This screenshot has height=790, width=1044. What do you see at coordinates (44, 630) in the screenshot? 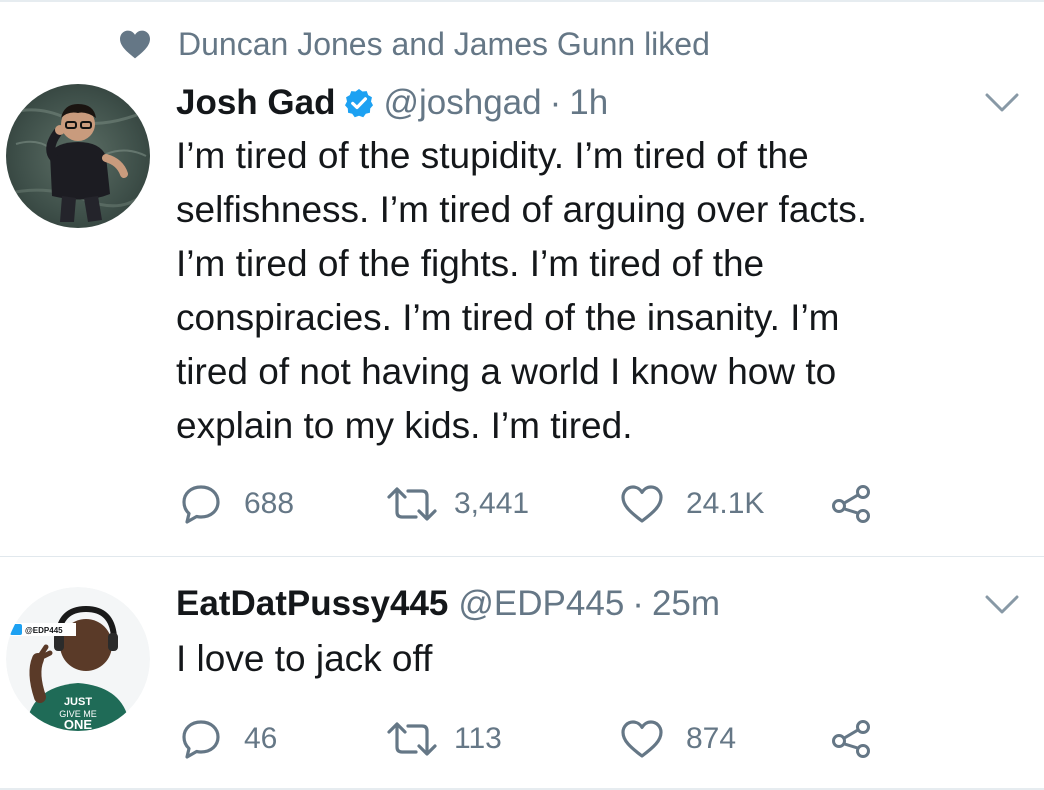
I see `avatar-tag-text: @EDP445` at bounding box center [44, 630].